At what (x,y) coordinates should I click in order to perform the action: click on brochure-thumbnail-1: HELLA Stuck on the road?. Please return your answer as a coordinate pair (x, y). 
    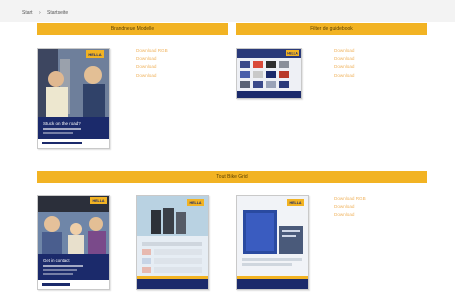
    Looking at the image, I should click on (73, 98).